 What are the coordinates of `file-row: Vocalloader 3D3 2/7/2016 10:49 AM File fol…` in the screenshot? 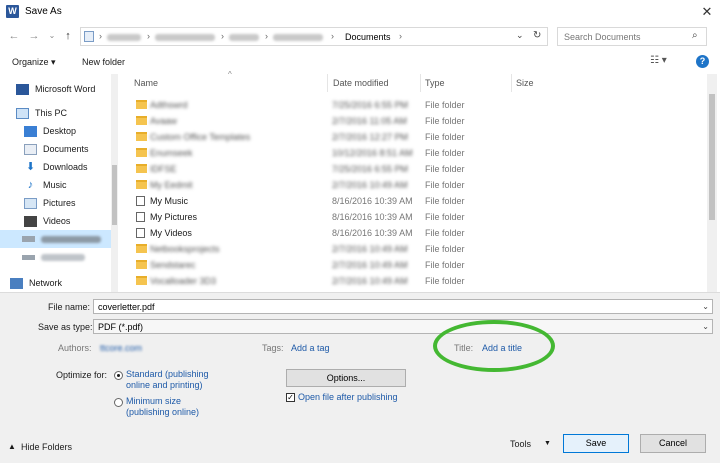 It's located at (350, 281).